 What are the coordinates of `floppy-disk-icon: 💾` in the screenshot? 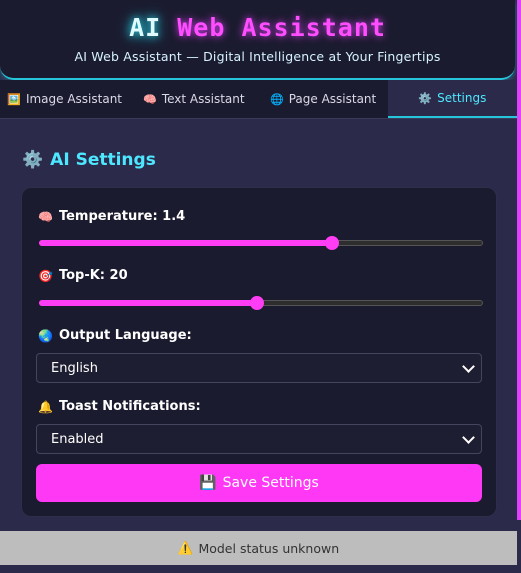 It's located at (208, 483).